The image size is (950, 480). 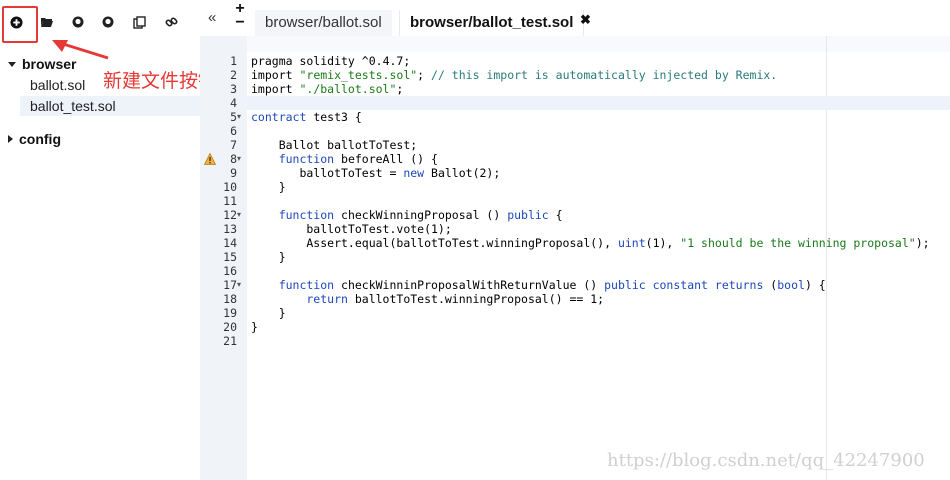 I want to click on line-number: 12, so click(x=230, y=215).